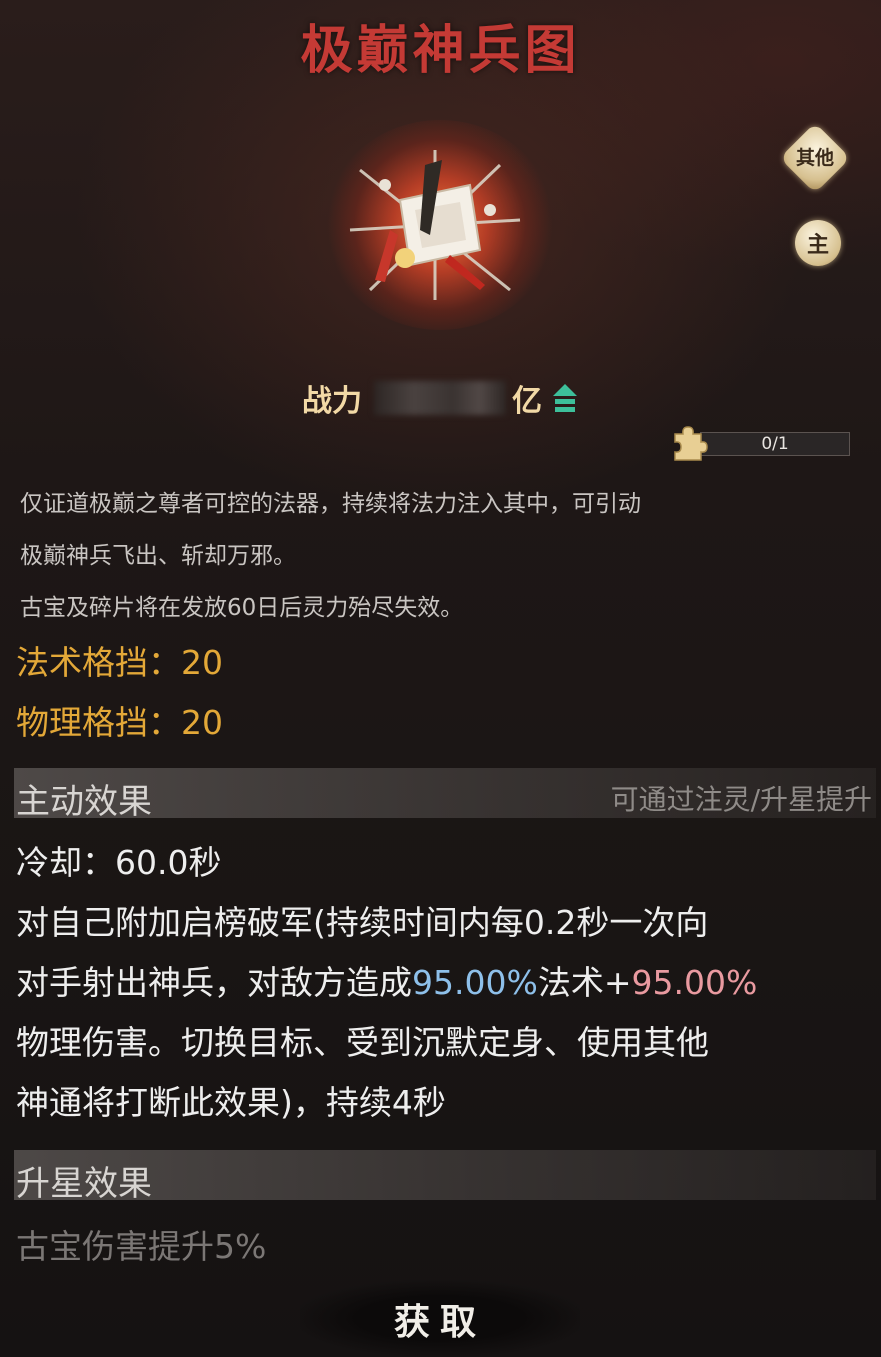  I want to click on upgrade-arrow-icon, so click(565, 398).